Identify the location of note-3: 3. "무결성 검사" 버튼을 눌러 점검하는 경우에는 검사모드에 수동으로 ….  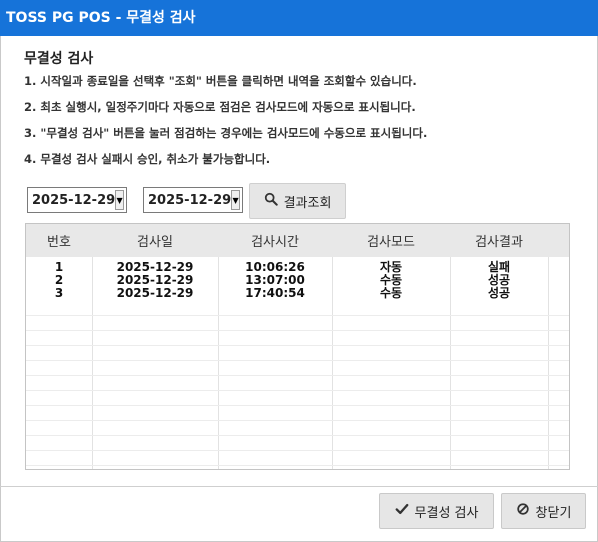
(226, 133).